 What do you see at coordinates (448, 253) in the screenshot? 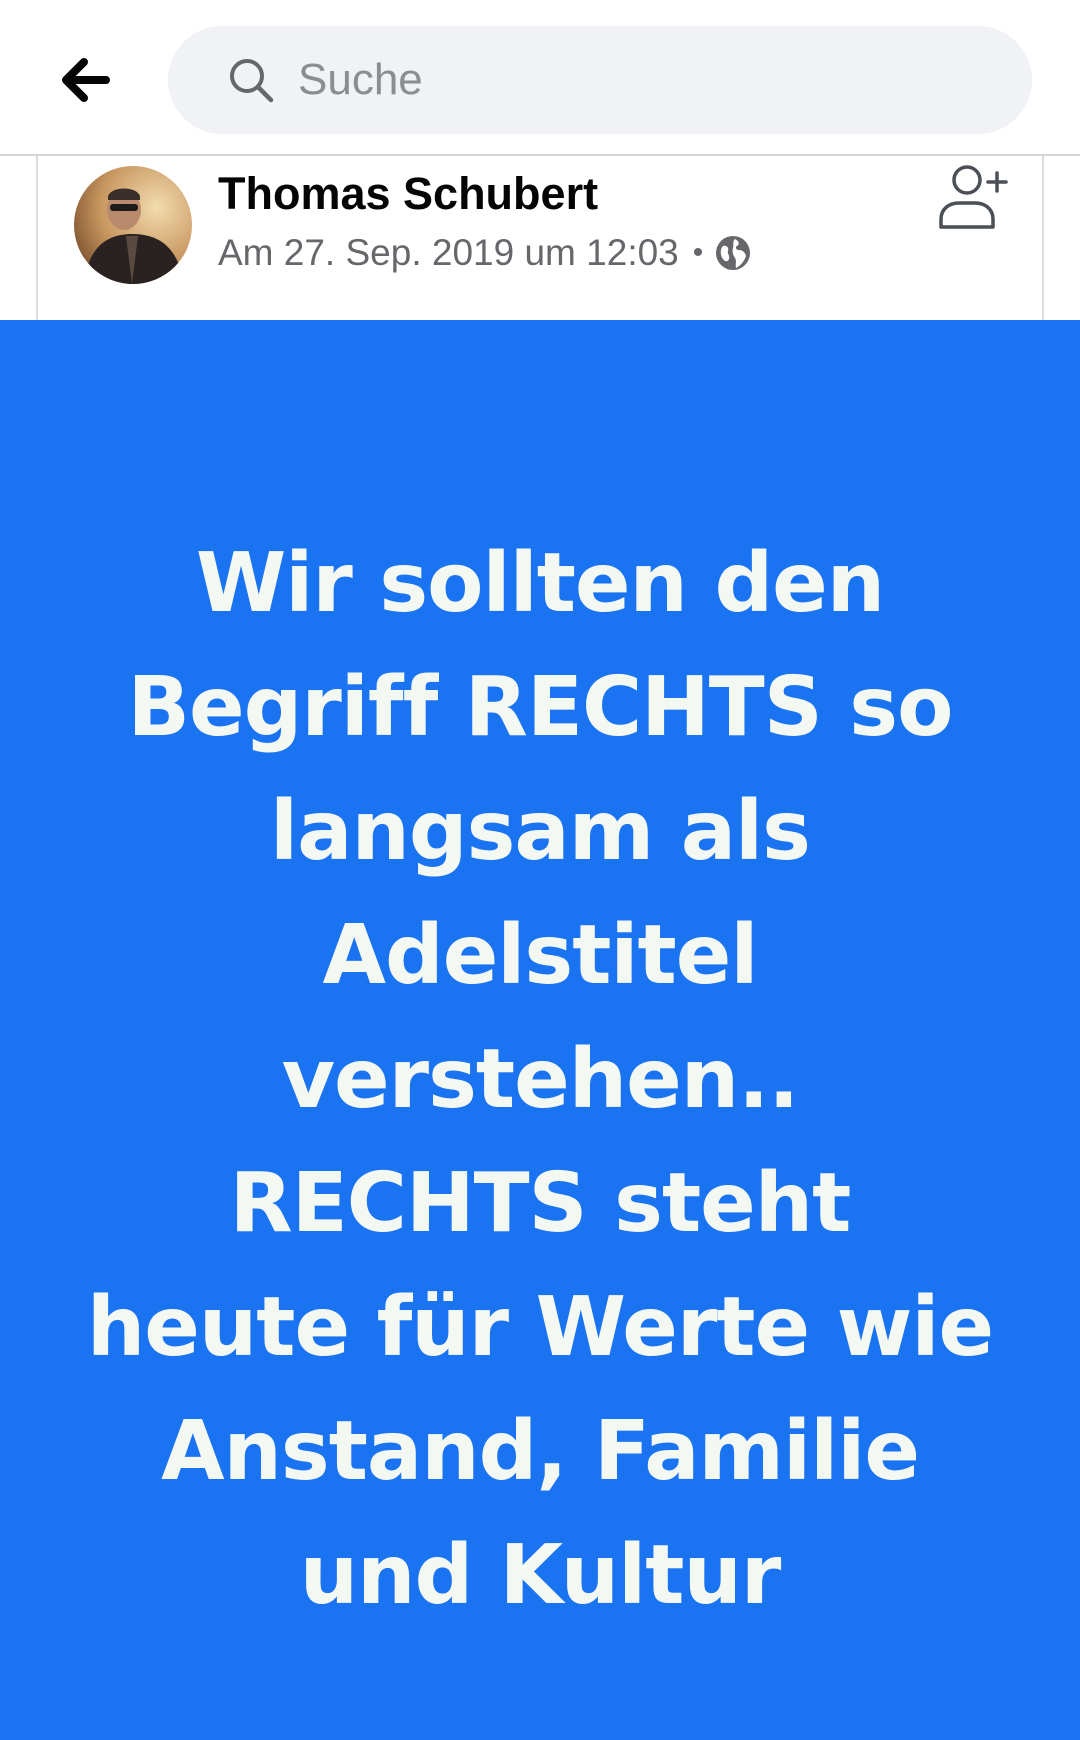
I see `post-timestamp: Am 27. Sep. 2019 um 12:03` at bounding box center [448, 253].